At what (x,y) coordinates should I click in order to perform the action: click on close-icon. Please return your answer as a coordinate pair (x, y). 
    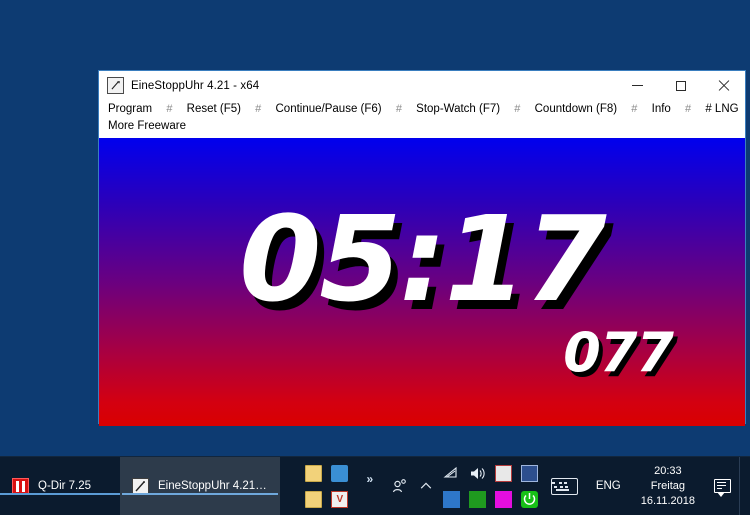
    Looking at the image, I should click on (724, 86).